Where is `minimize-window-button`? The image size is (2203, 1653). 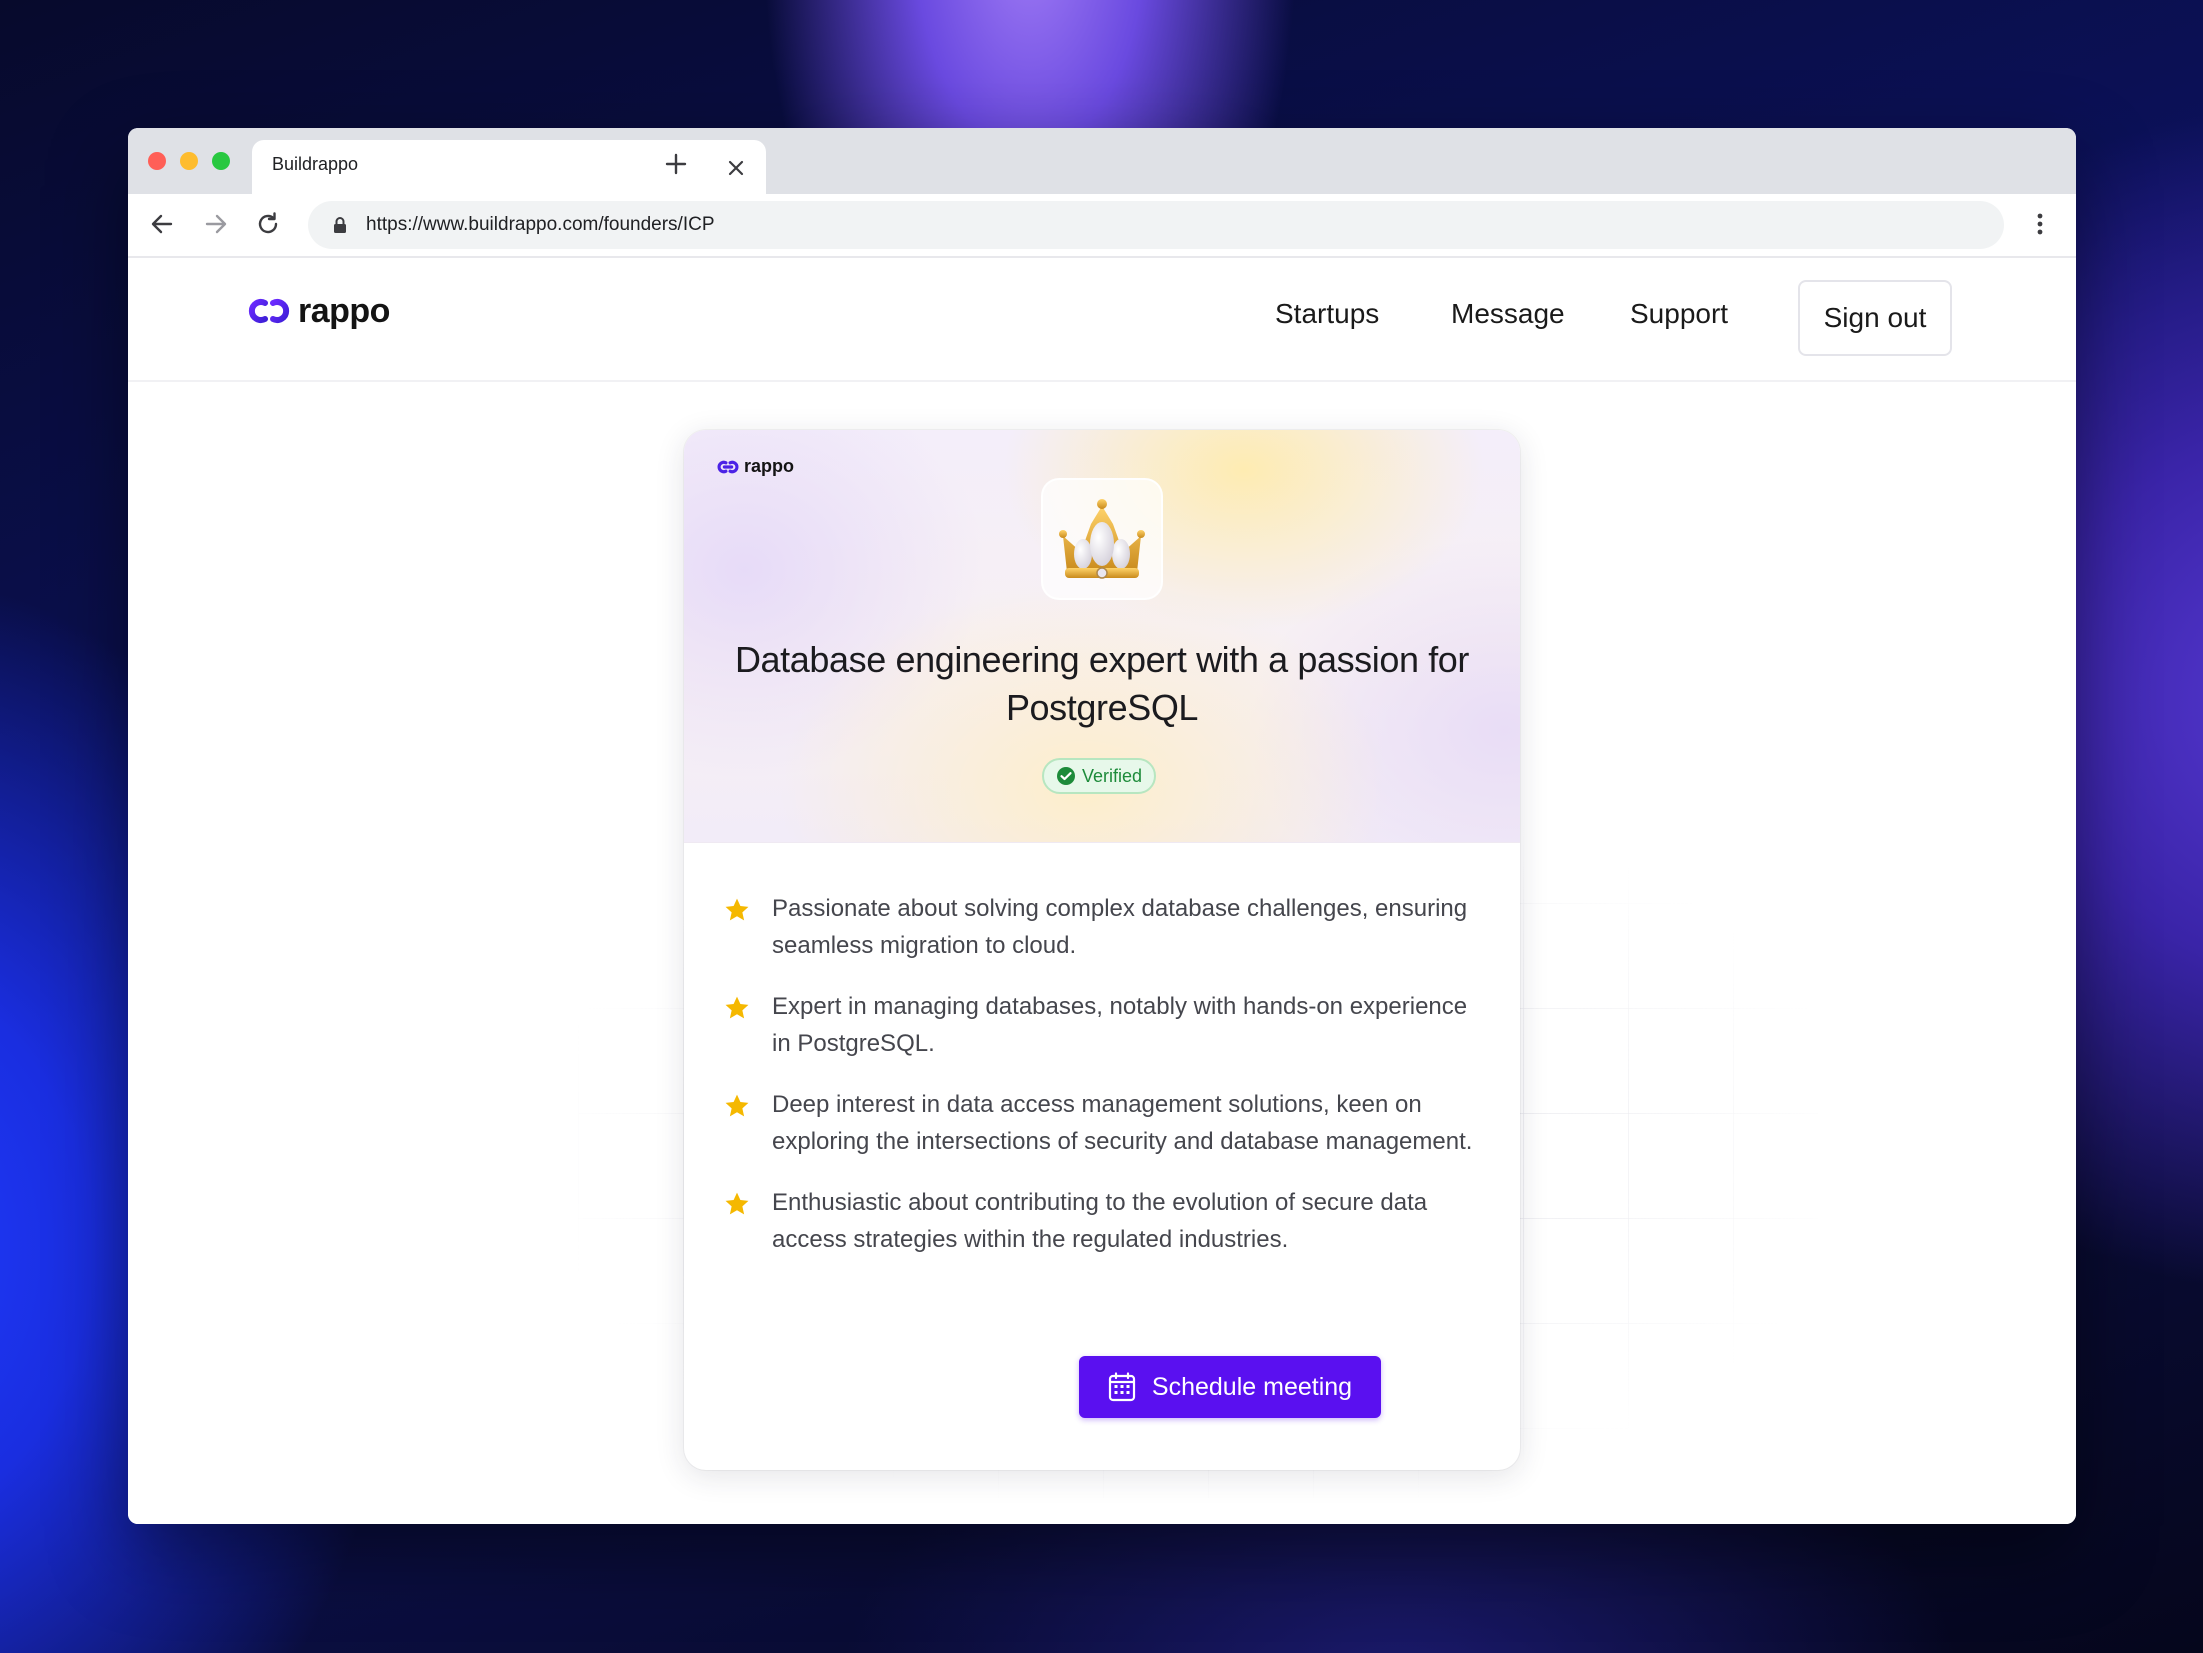 minimize-window-button is located at coordinates (189, 161).